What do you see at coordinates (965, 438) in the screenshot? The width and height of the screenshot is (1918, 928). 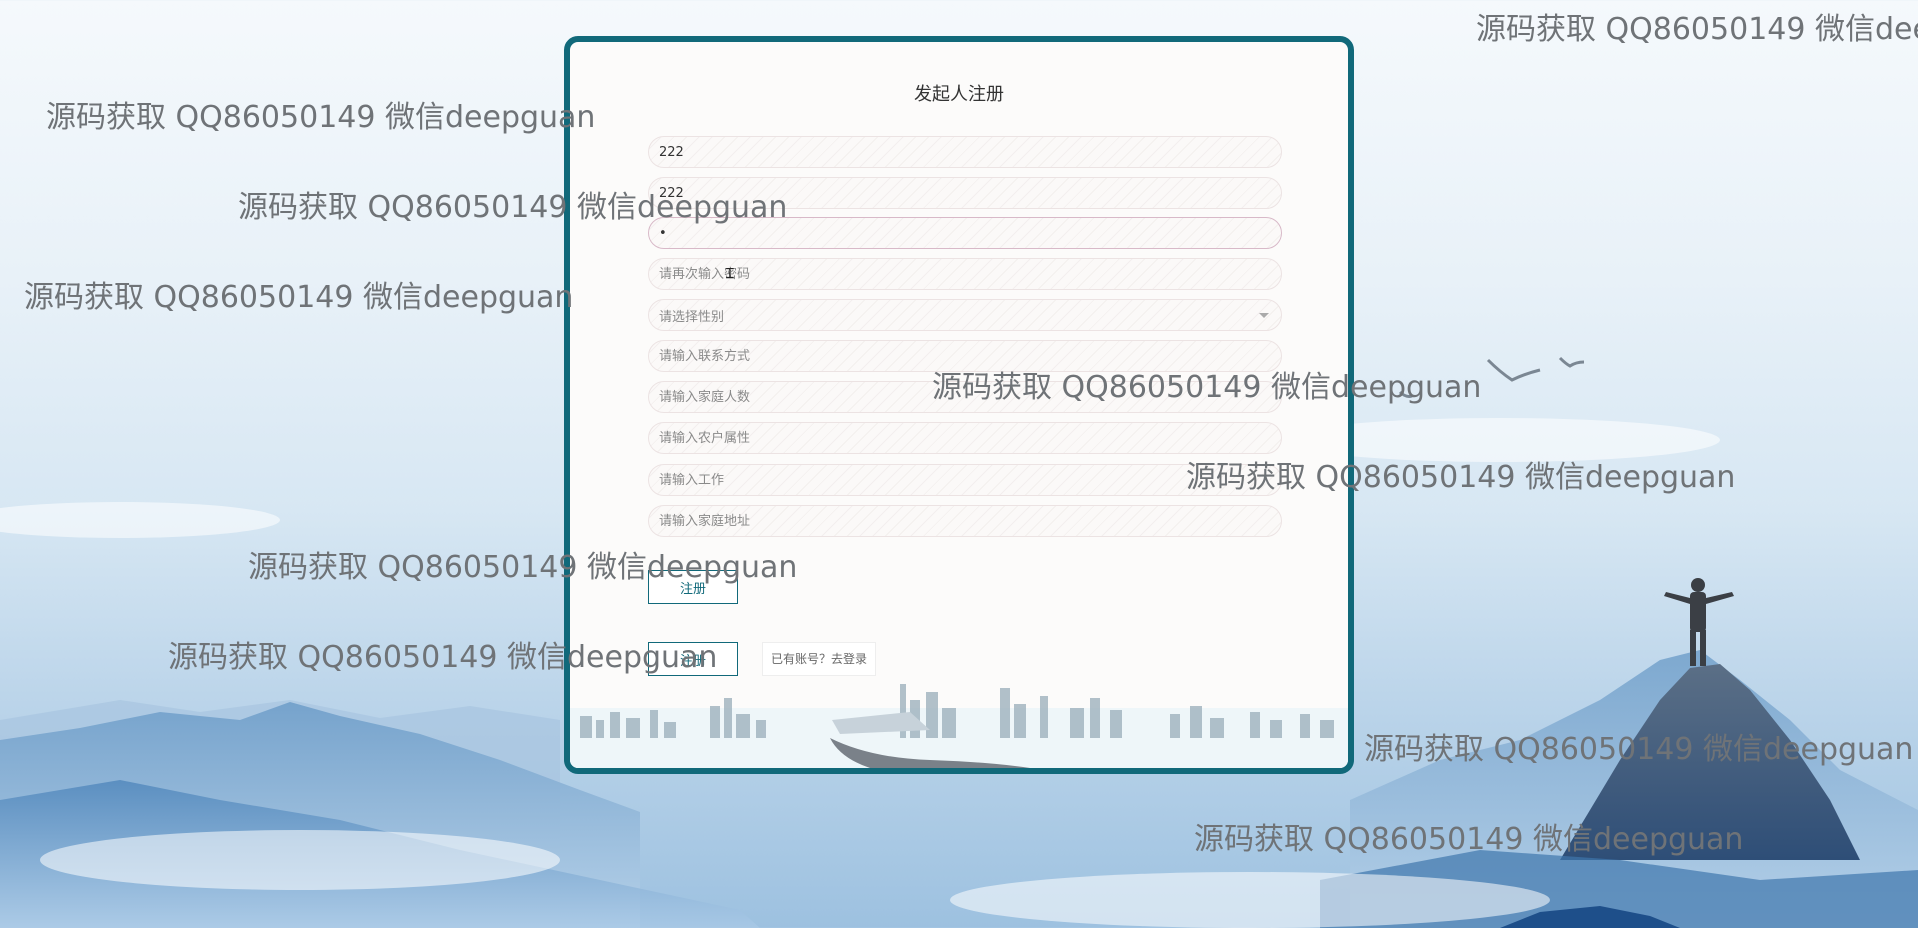 I see `household-type-input` at bounding box center [965, 438].